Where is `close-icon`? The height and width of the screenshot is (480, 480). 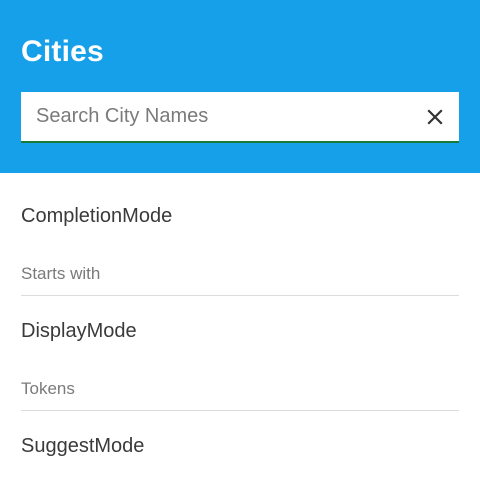 close-icon is located at coordinates (435, 117).